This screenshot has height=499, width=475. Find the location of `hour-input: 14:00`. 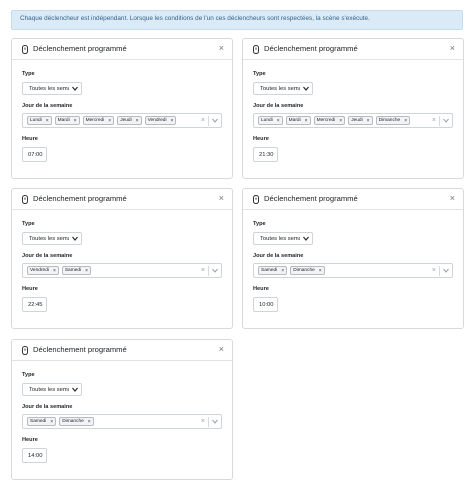

hour-input: 14:00 is located at coordinates (34, 455).